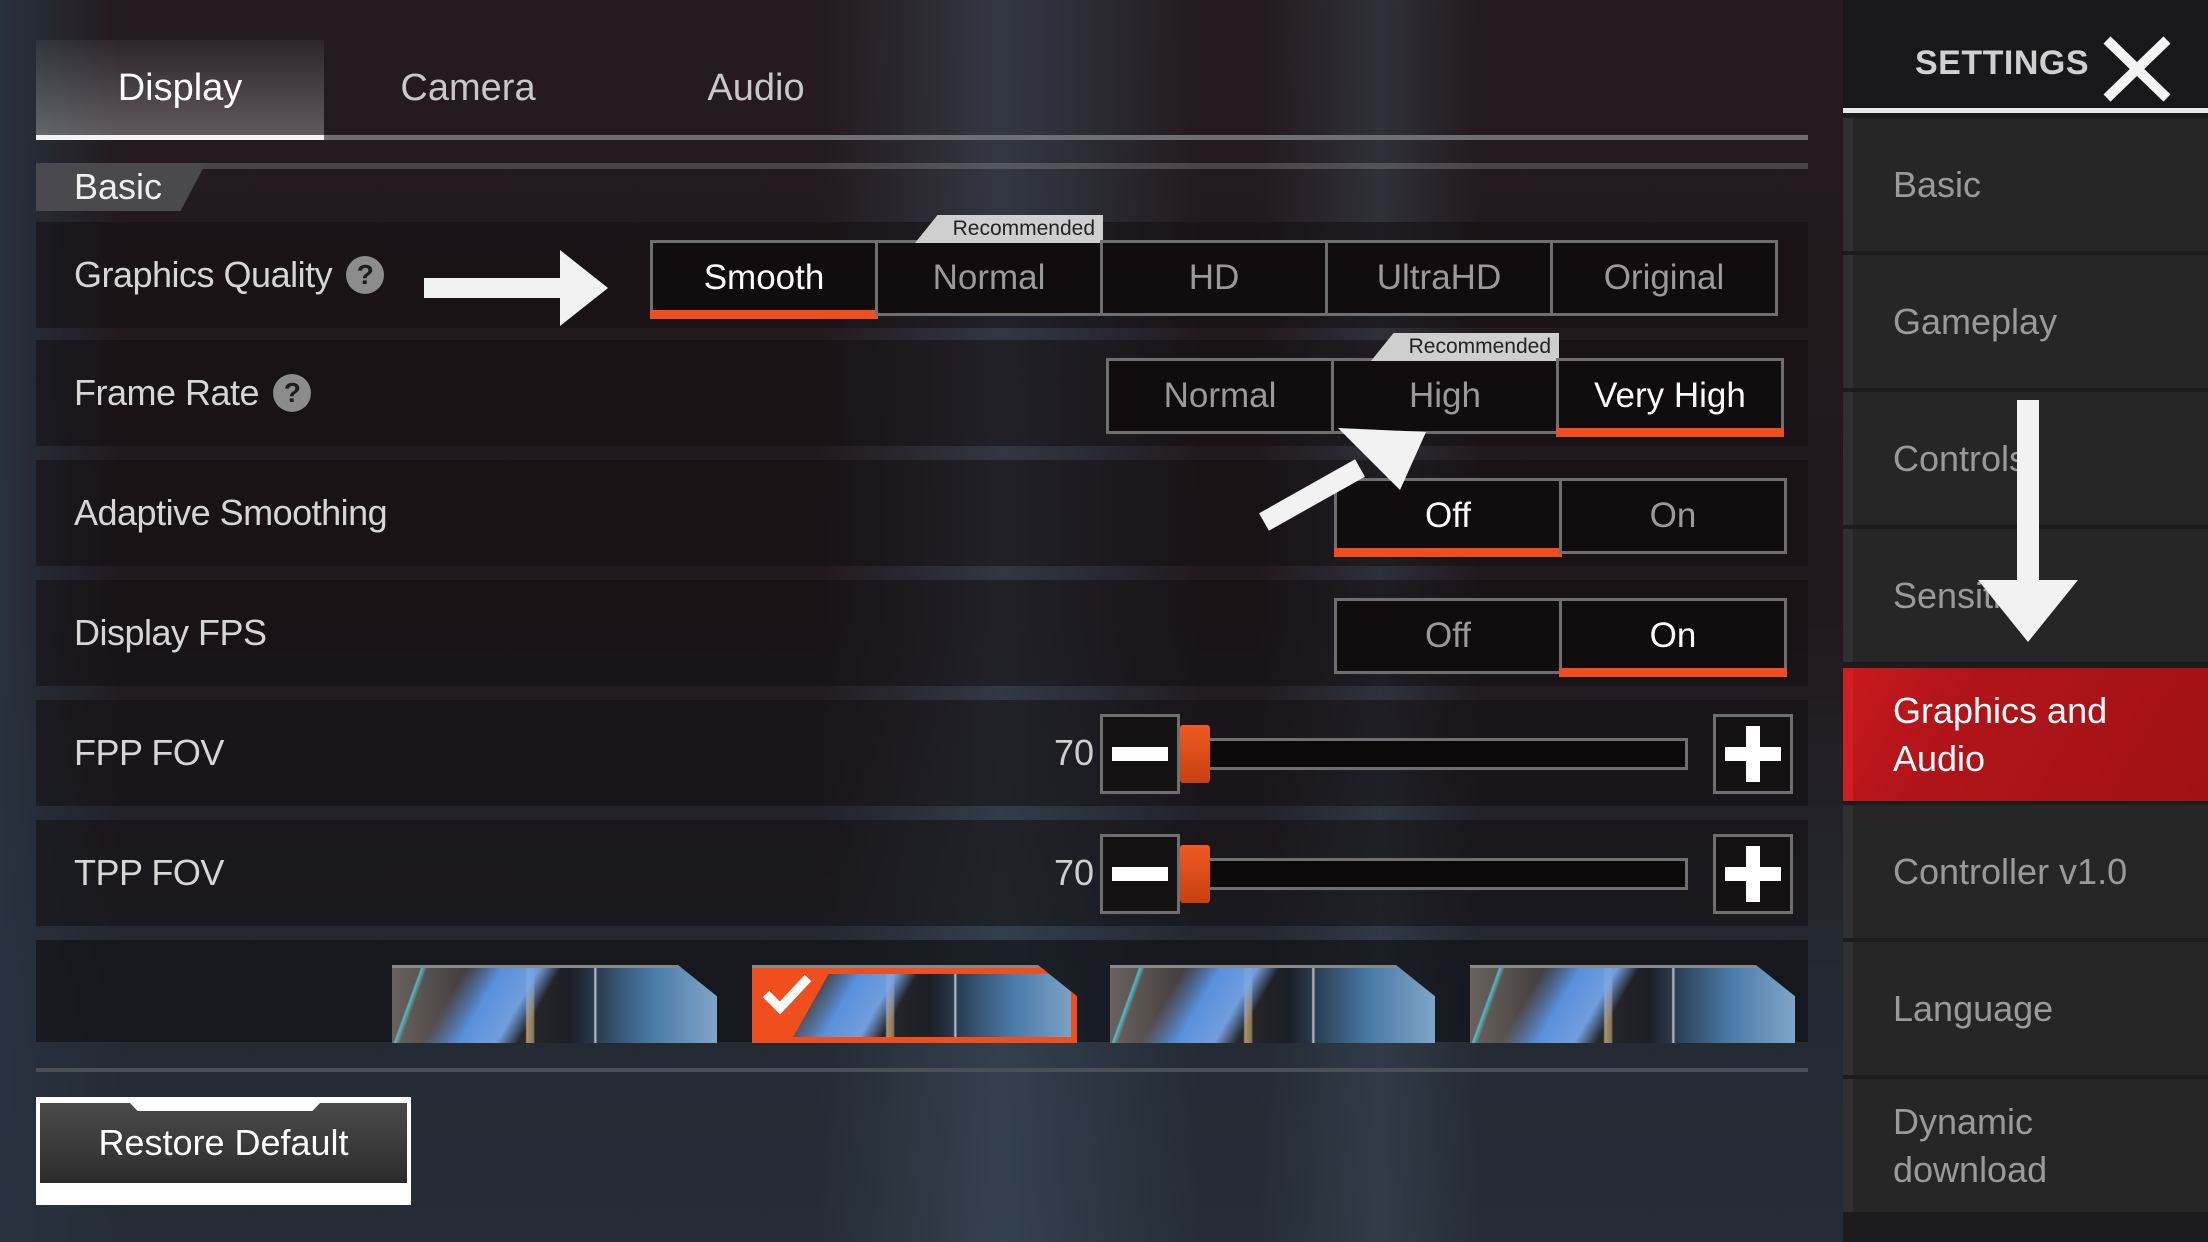  What do you see at coordinates (180, 137) in the screenshot?
I see `tab-active-indicator` at bounding box center [180, 137].